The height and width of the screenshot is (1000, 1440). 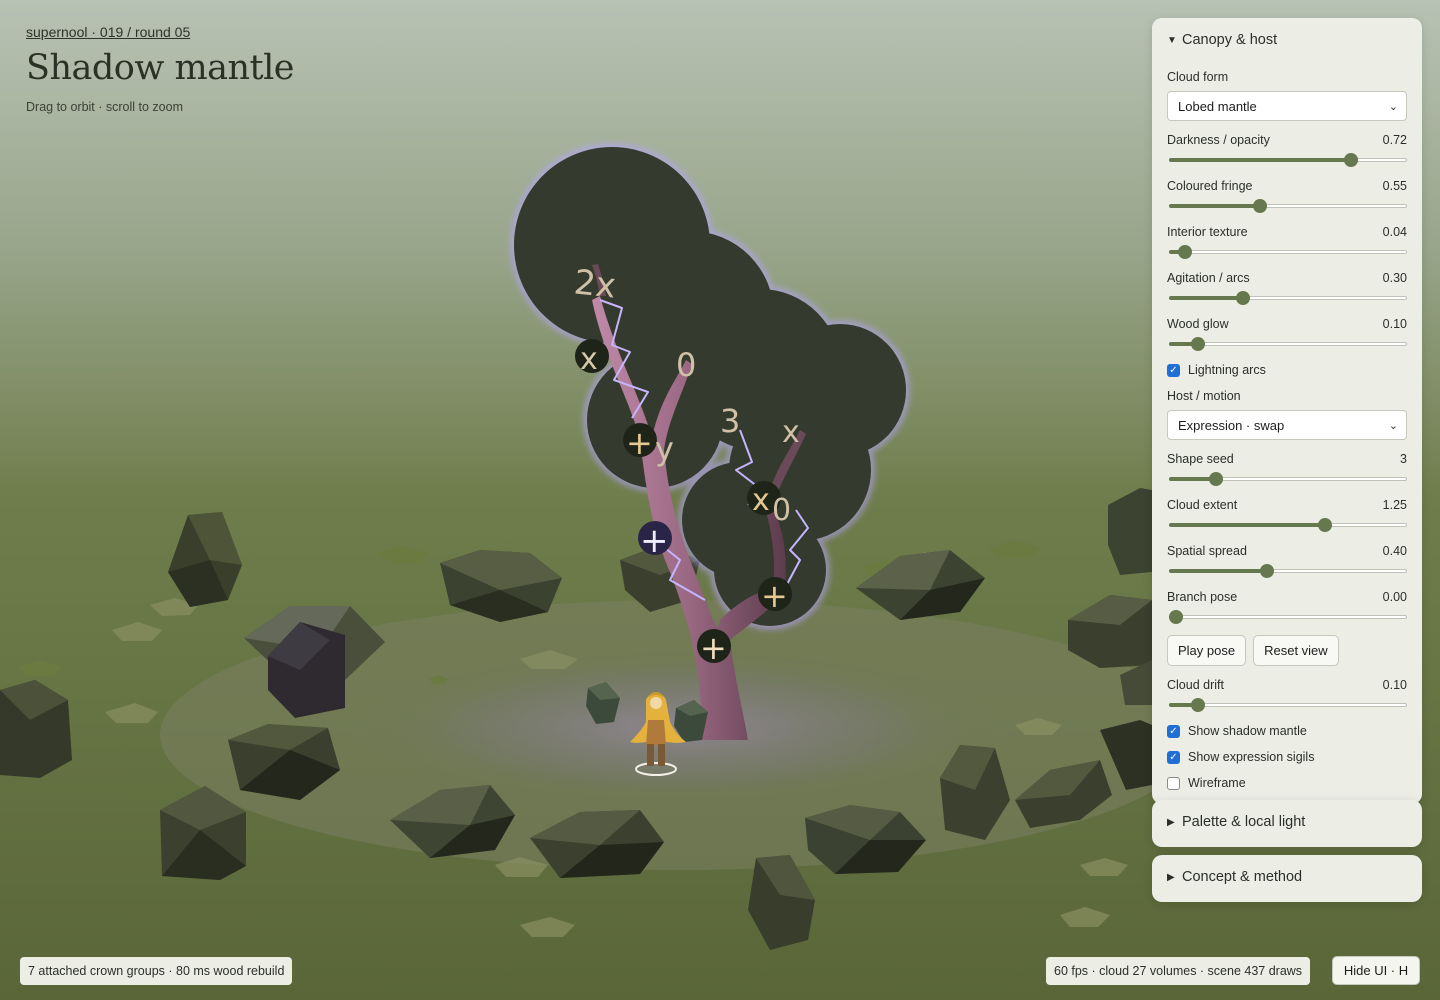 I want to click on section-toggle-concept: ▶ Concept & method, so click(x=1287, y=877).